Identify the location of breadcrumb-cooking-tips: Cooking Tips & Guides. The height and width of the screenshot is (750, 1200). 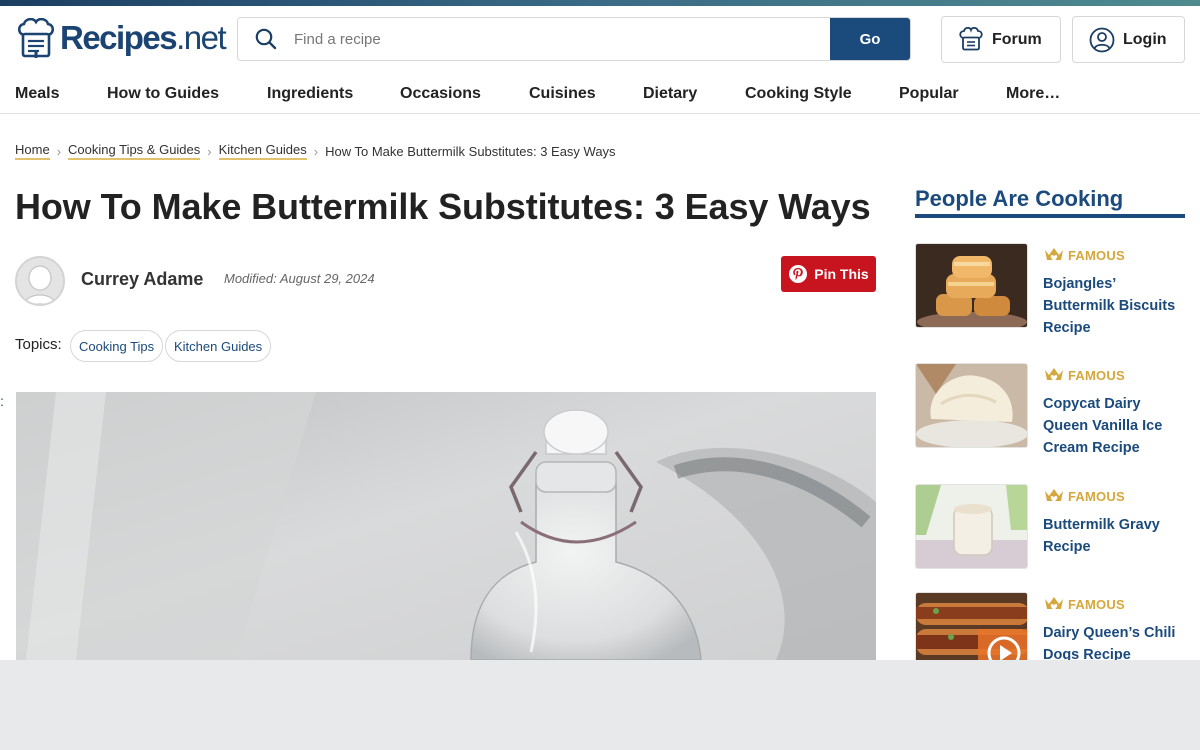
(134, 151).